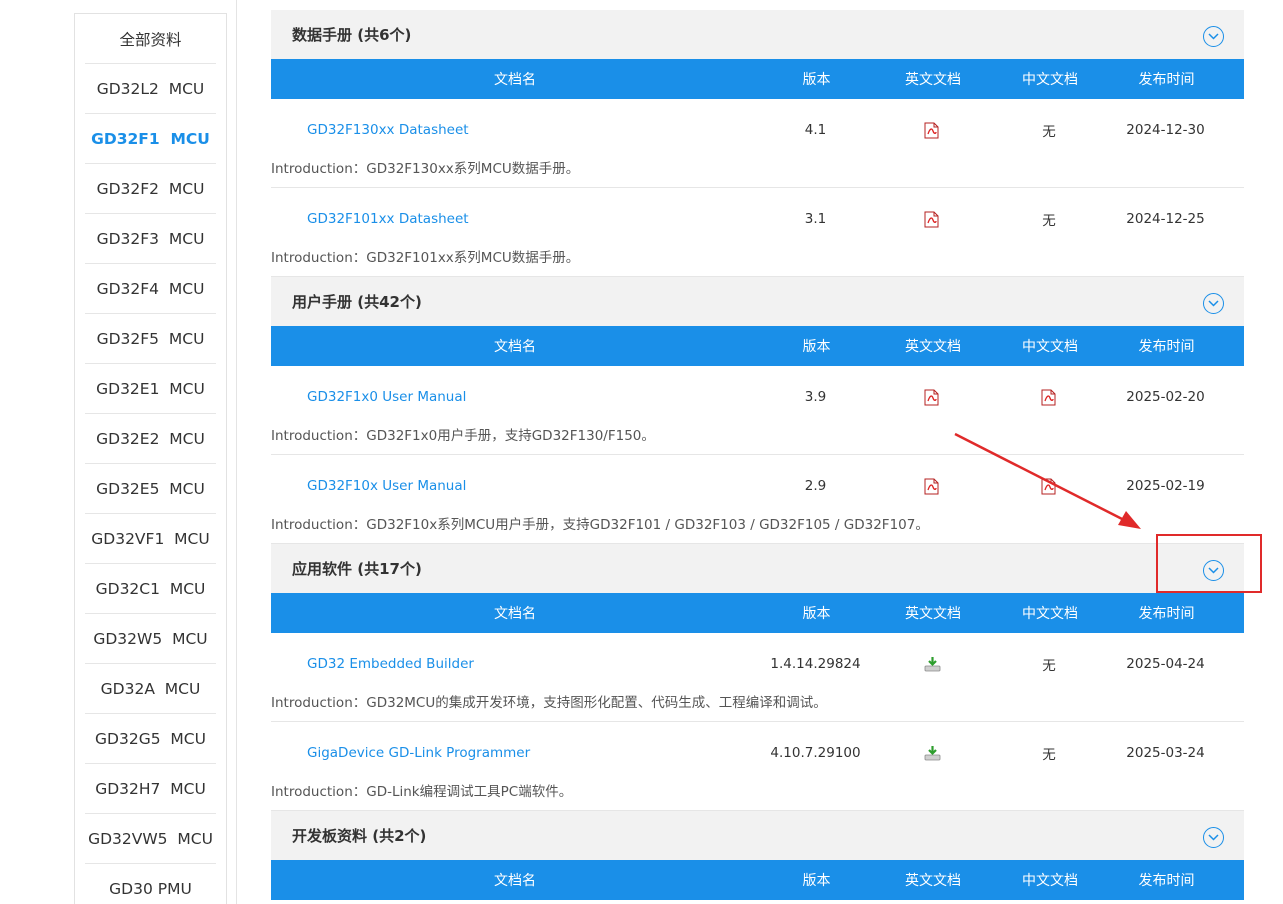  I want to click on sidebar-item-gd32a: GD32A MCU, so click(150, 689).